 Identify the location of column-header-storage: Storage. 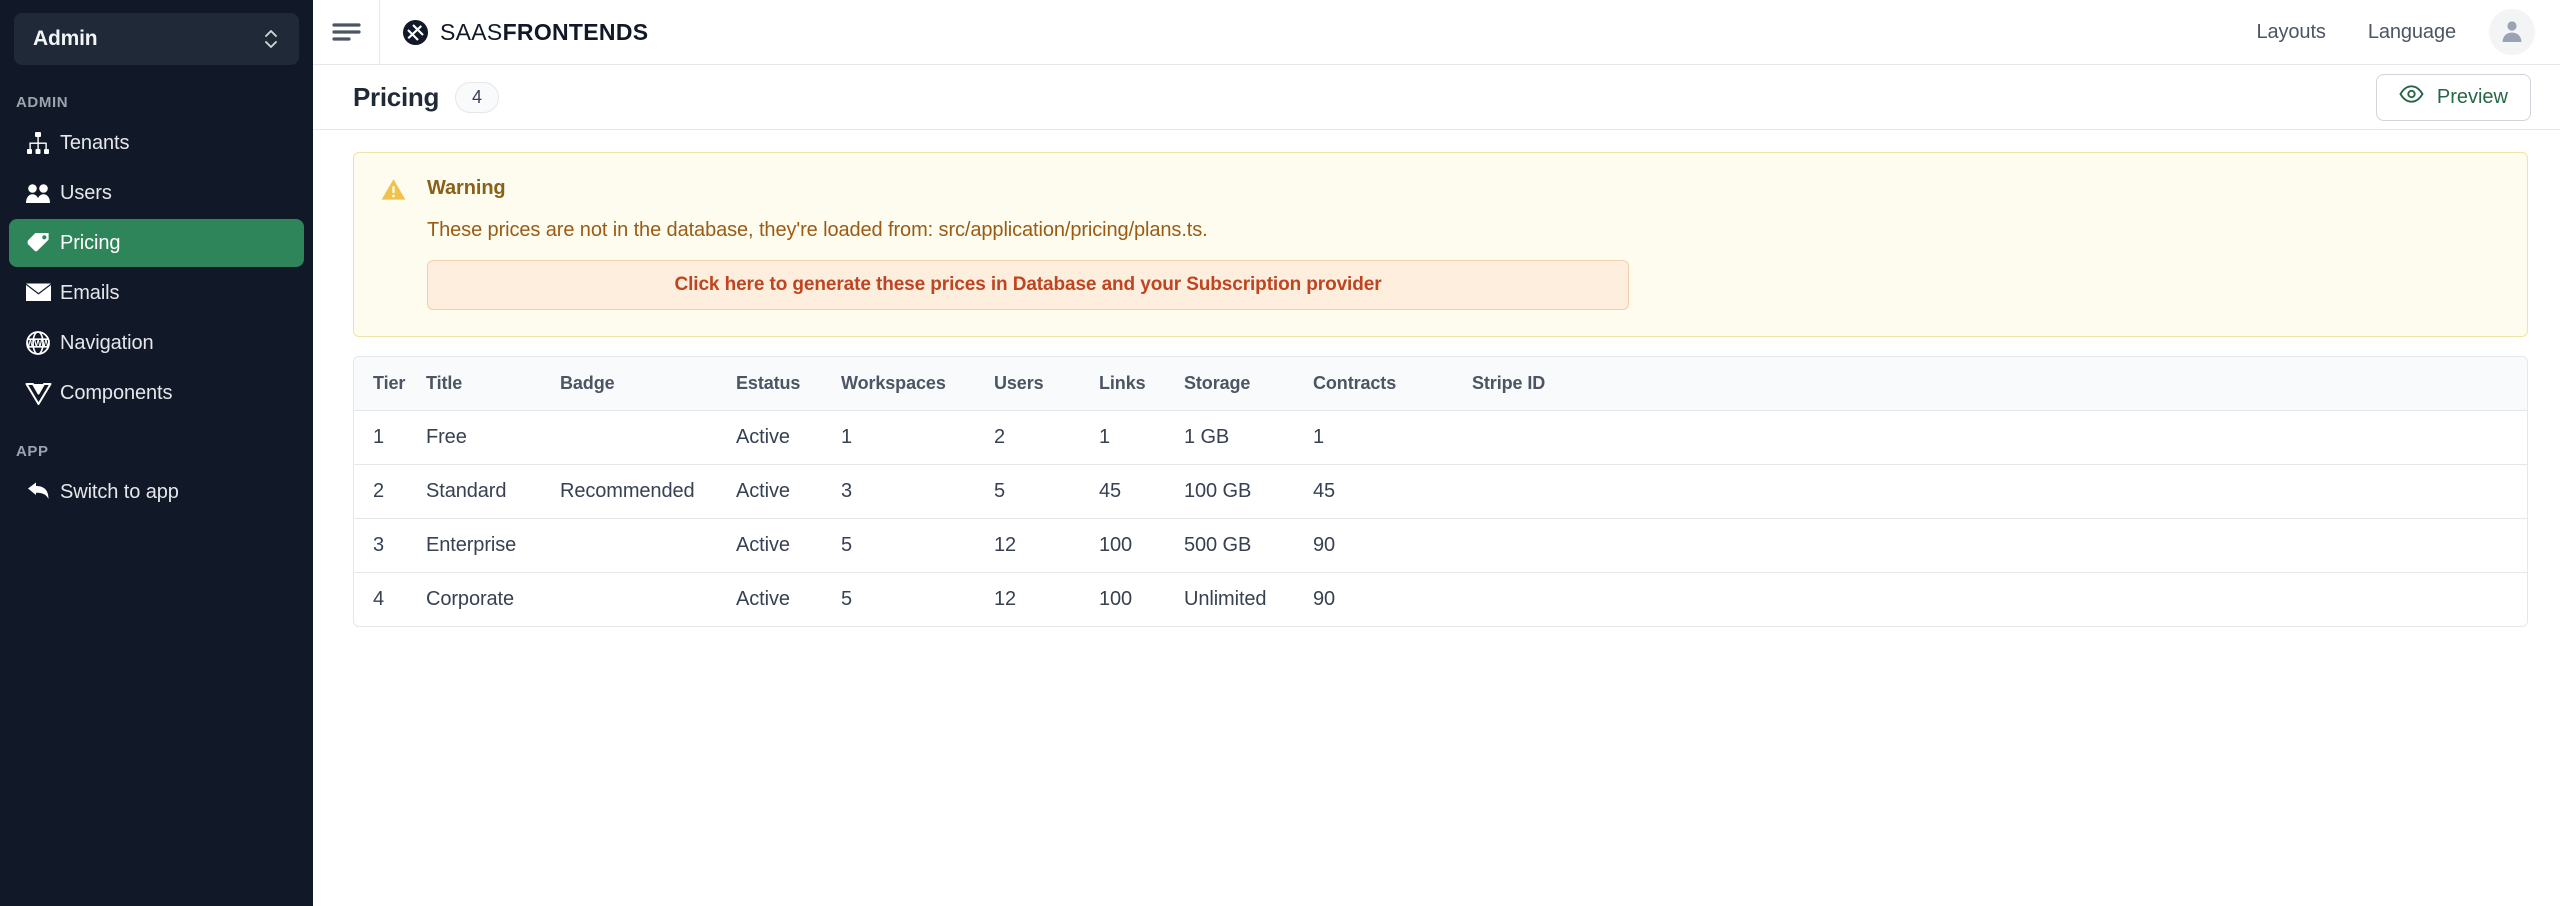
(1248, 384).